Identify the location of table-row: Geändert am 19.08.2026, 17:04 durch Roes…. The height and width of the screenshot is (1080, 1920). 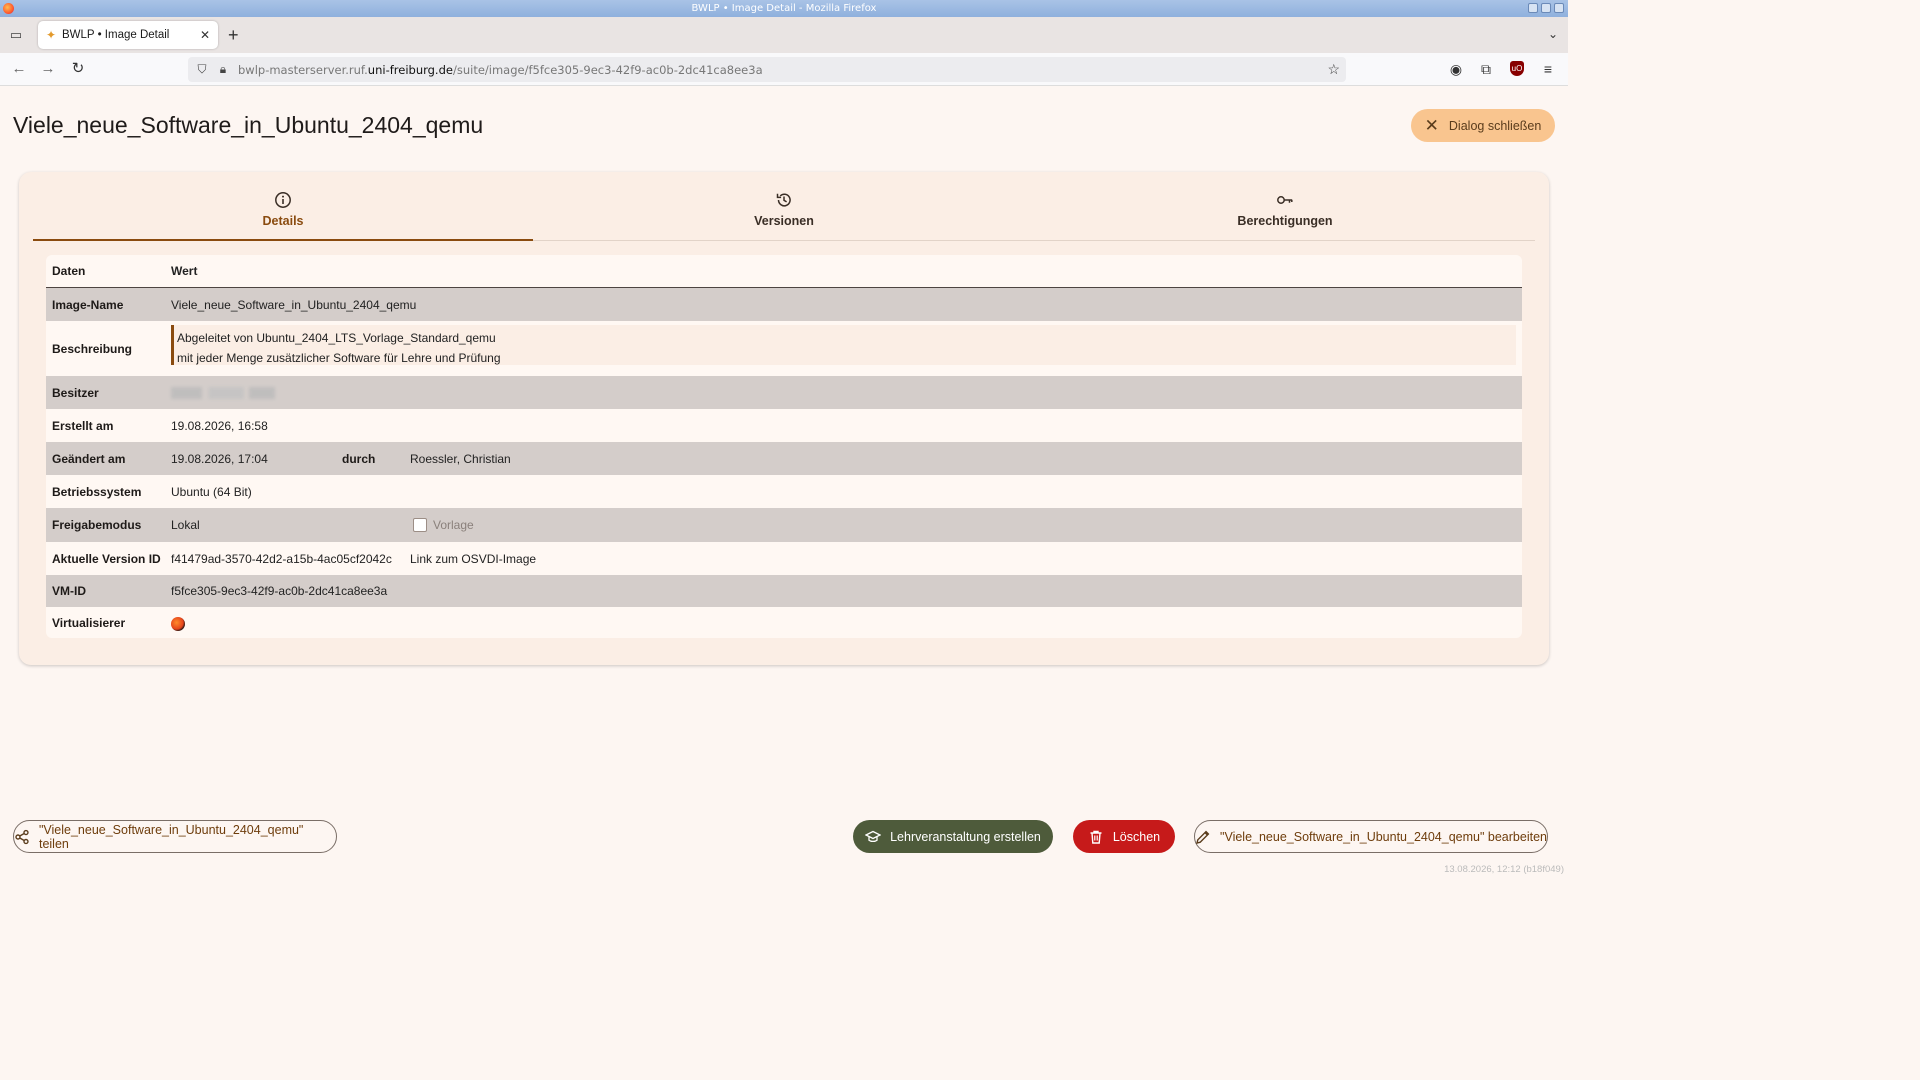
(784, 458).